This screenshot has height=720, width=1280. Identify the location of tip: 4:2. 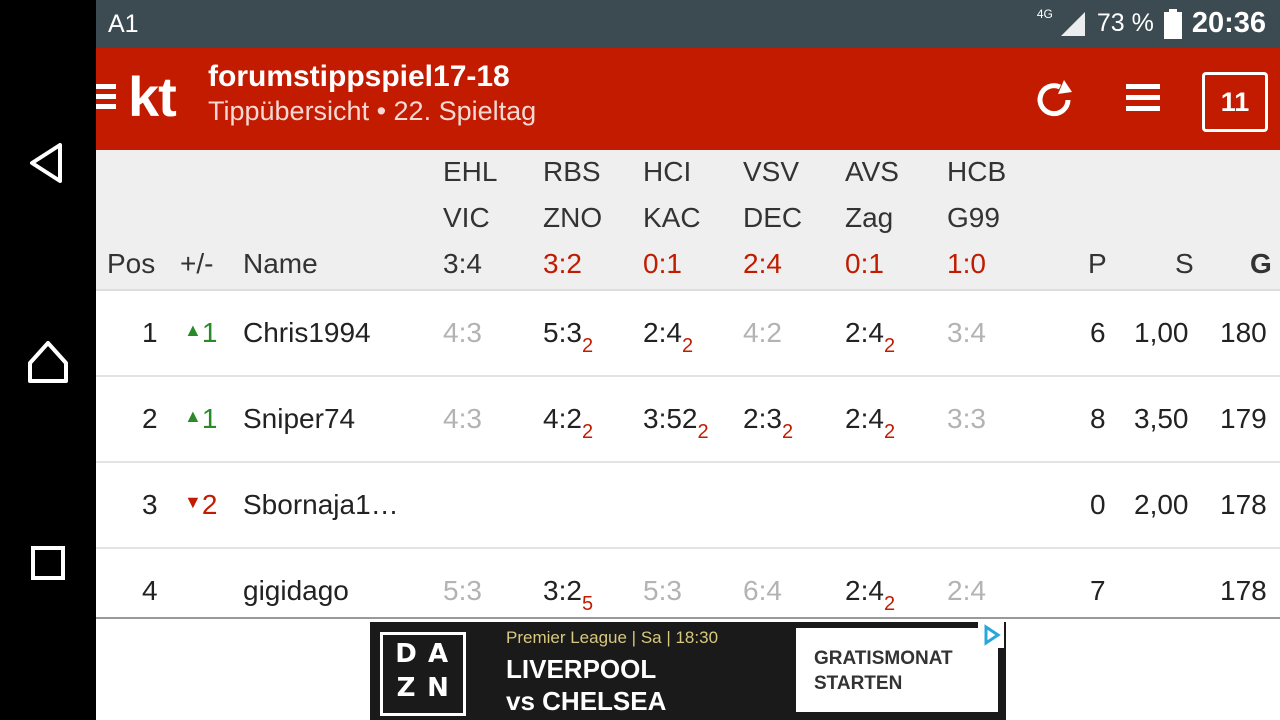
(762, 332).